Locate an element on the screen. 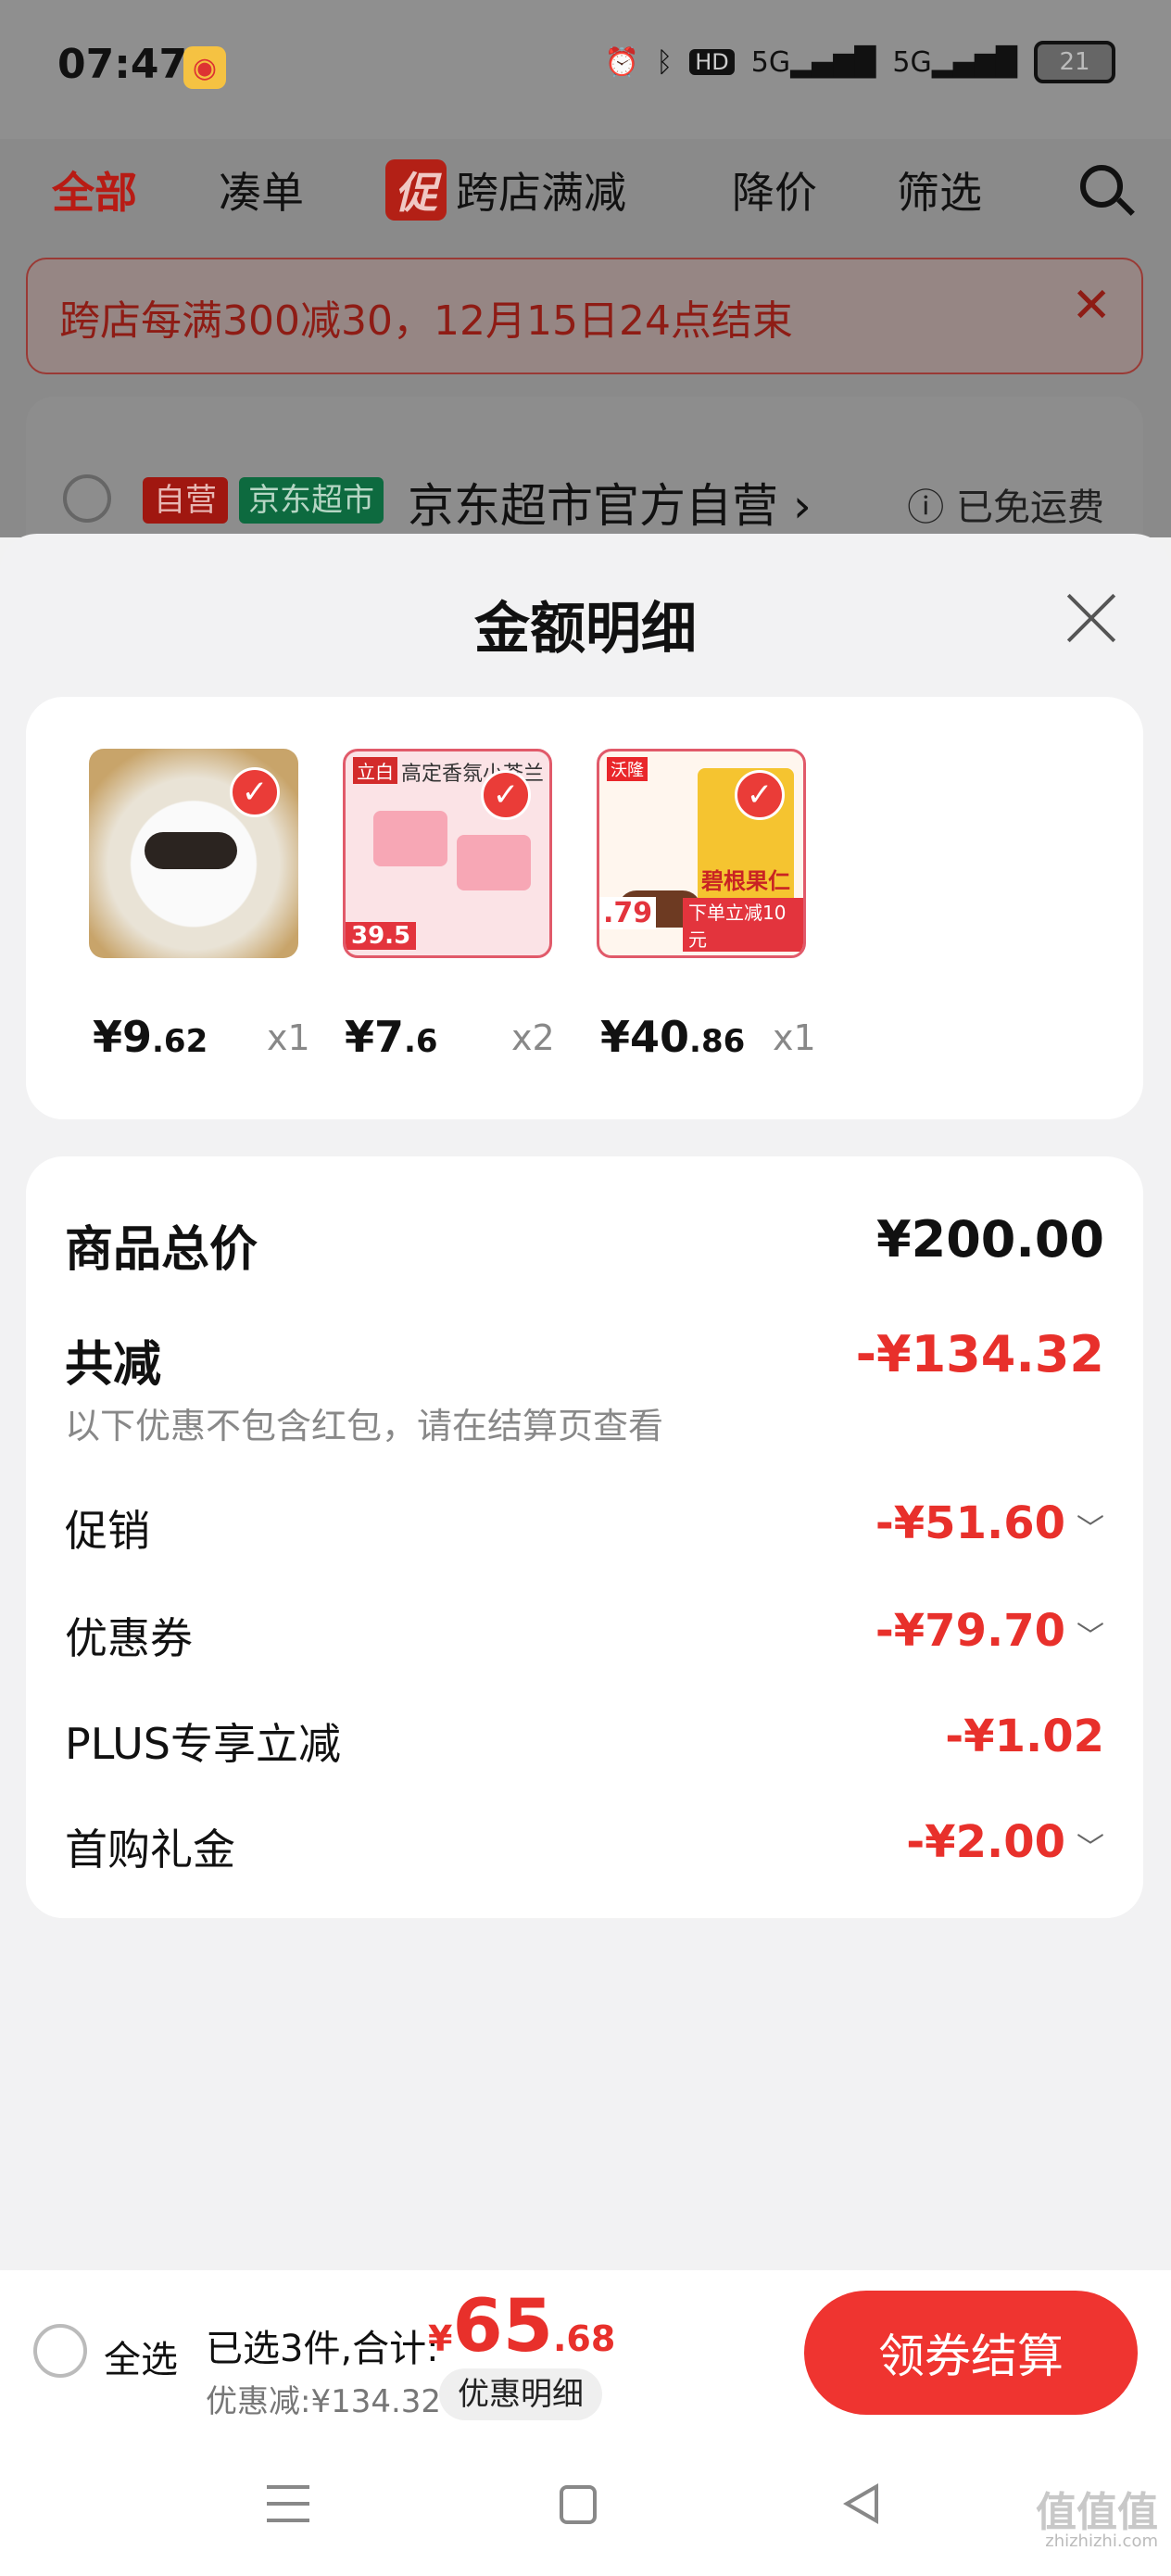  discount-note: 以下优惠不包含红包，请在结算页查看 is located at coordinates (365, 1426).